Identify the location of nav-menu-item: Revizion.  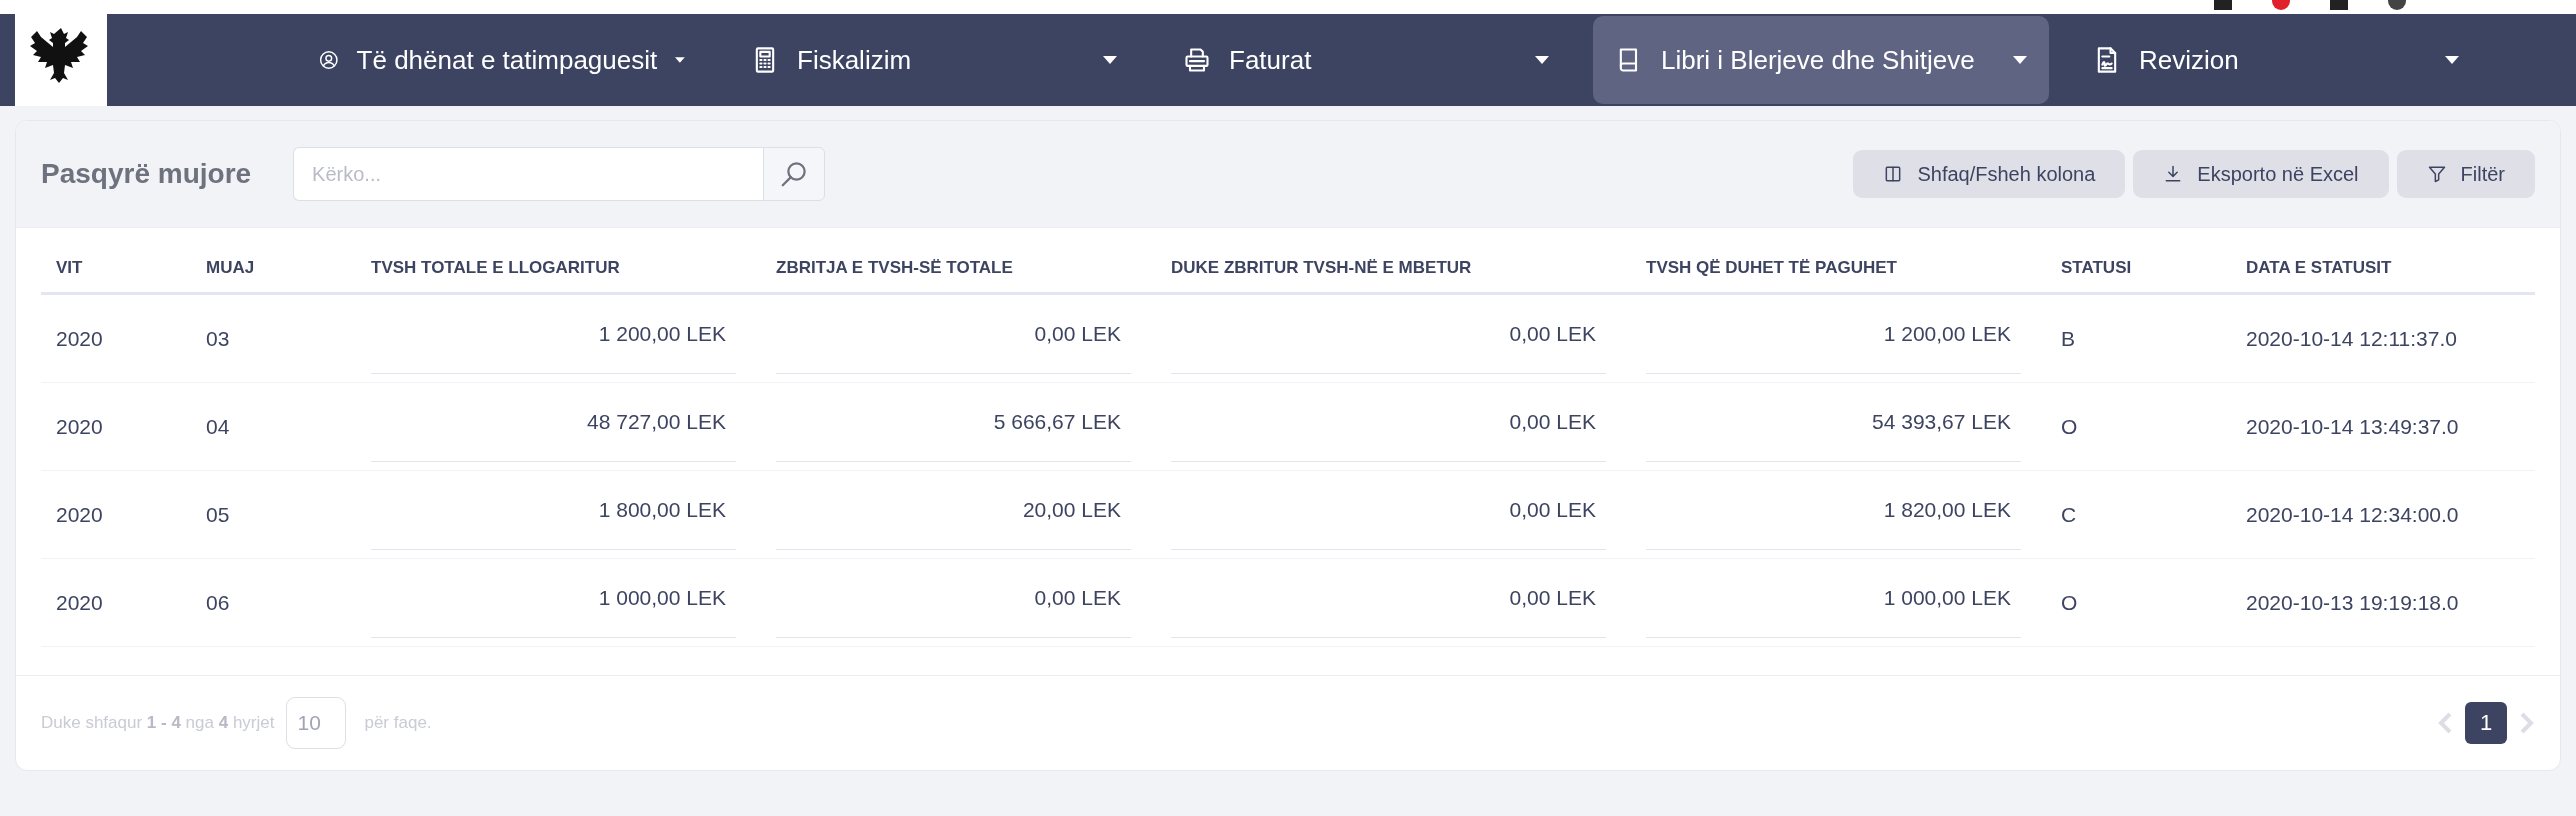
(2276, 60).